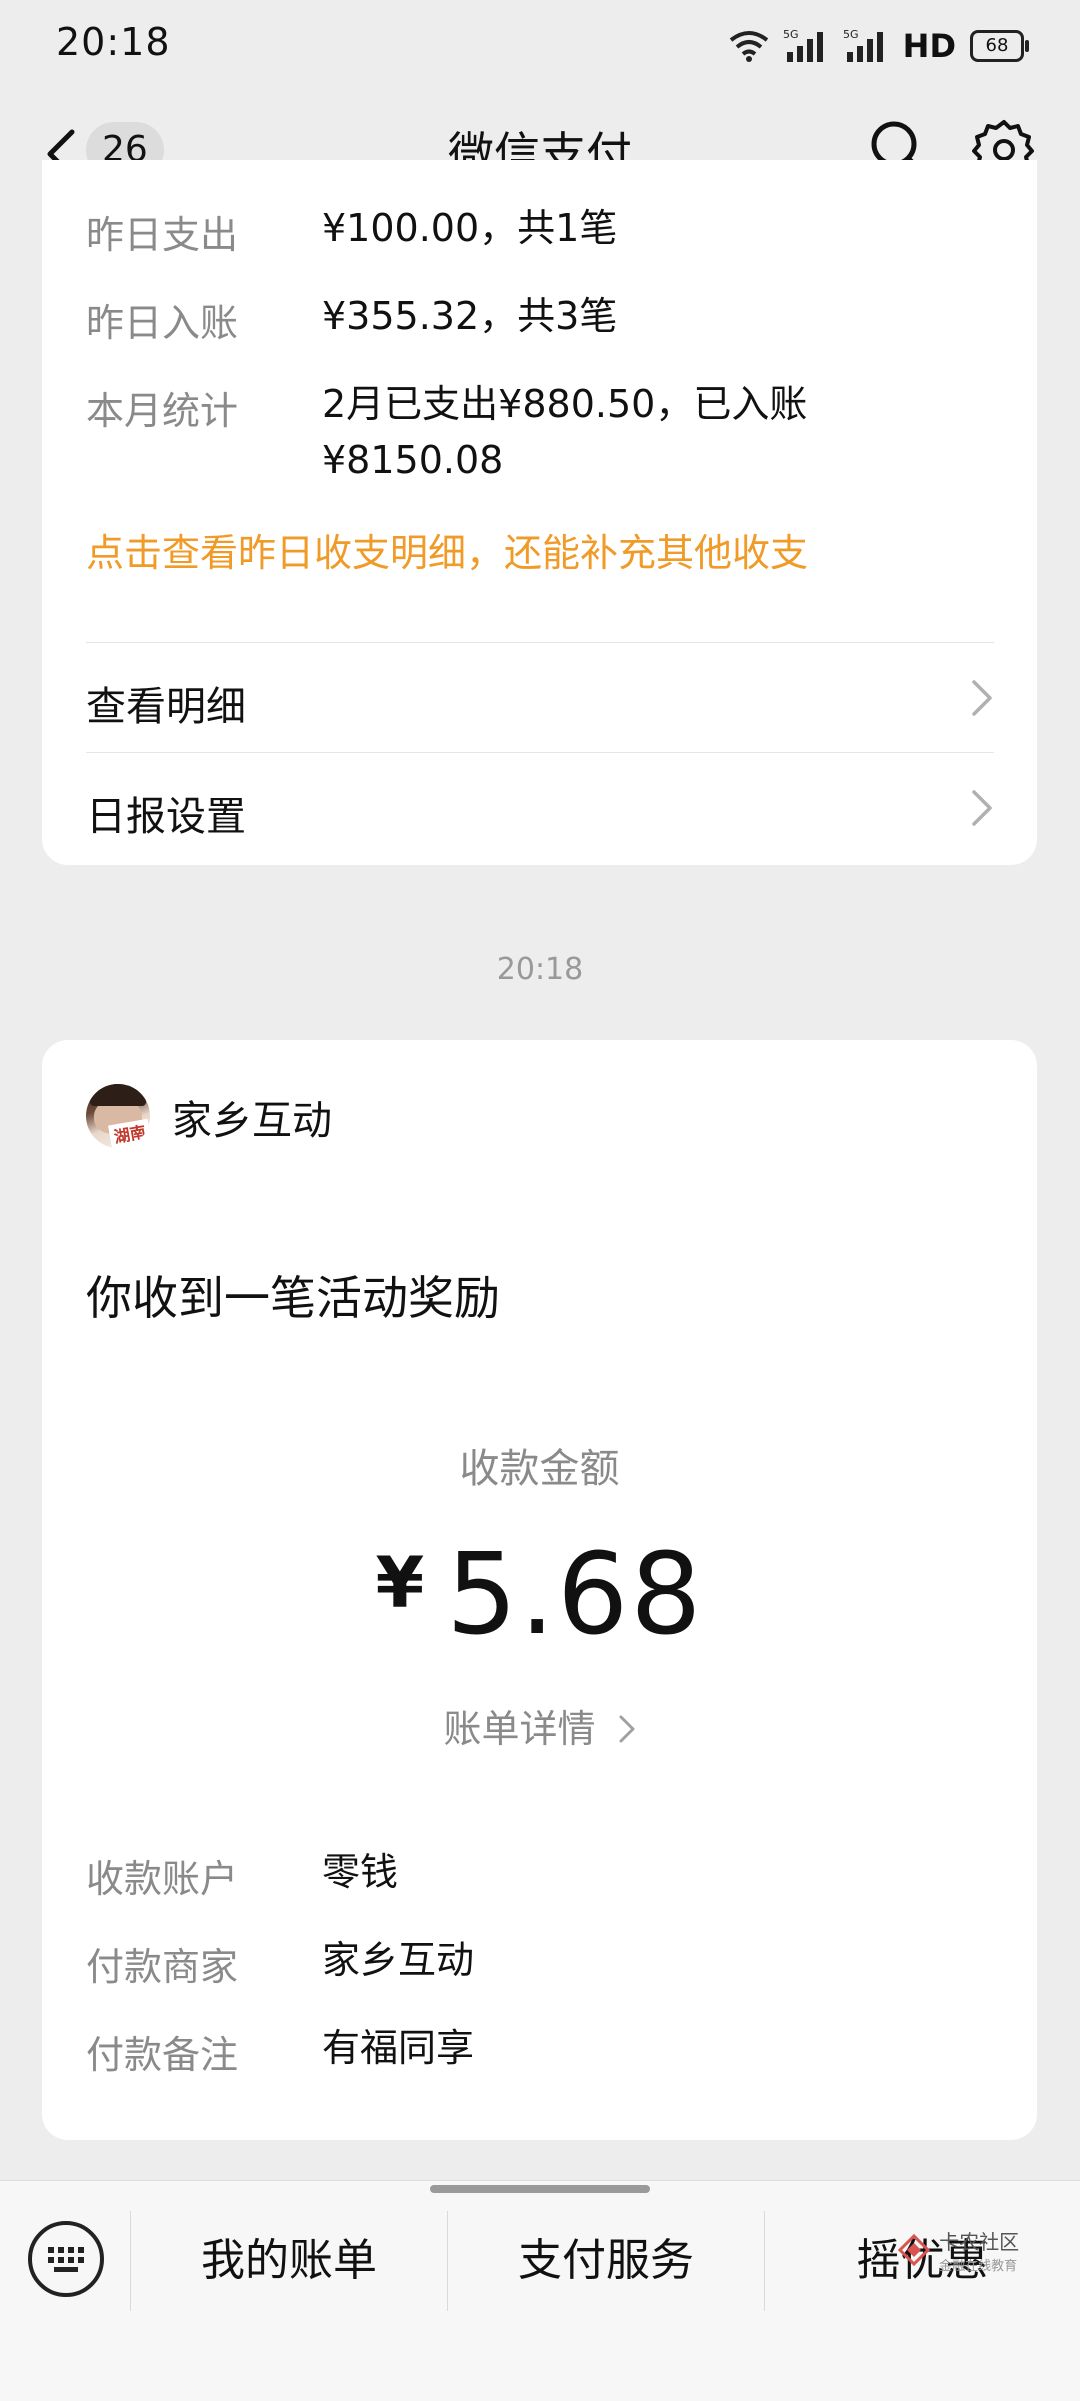 The width and height of the screenshot is (1080, 2401). What do you see at coordinates (803, 45) in the screenshot?
I see `signal-5g-icon: 5G` at bounding box center [803, 45].